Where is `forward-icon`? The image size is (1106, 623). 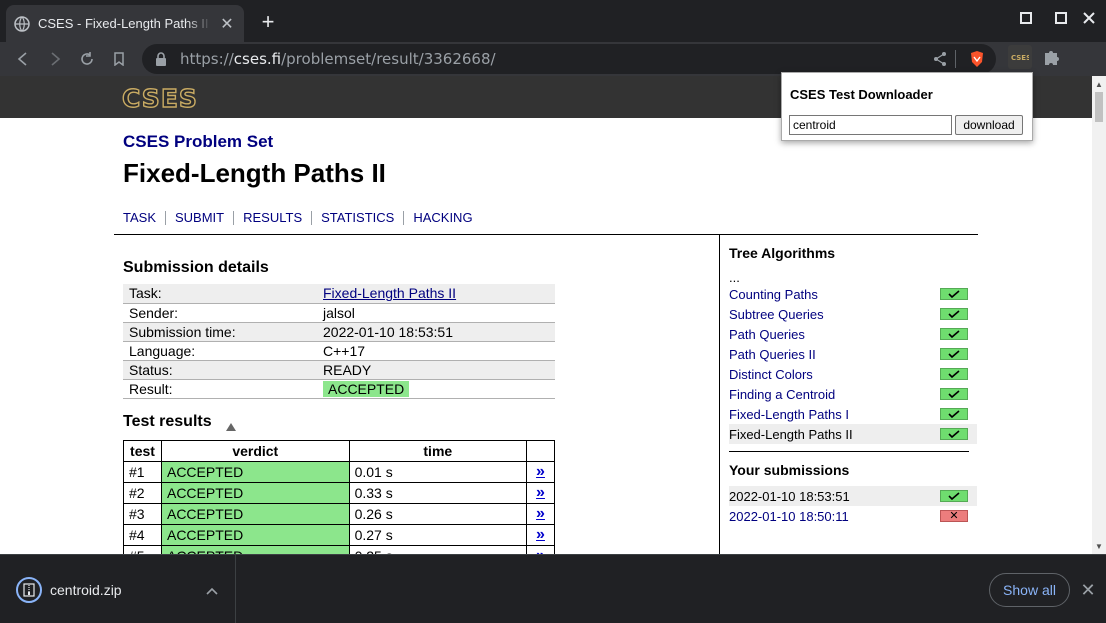
forward-icon is located at coordinates (55, 59).